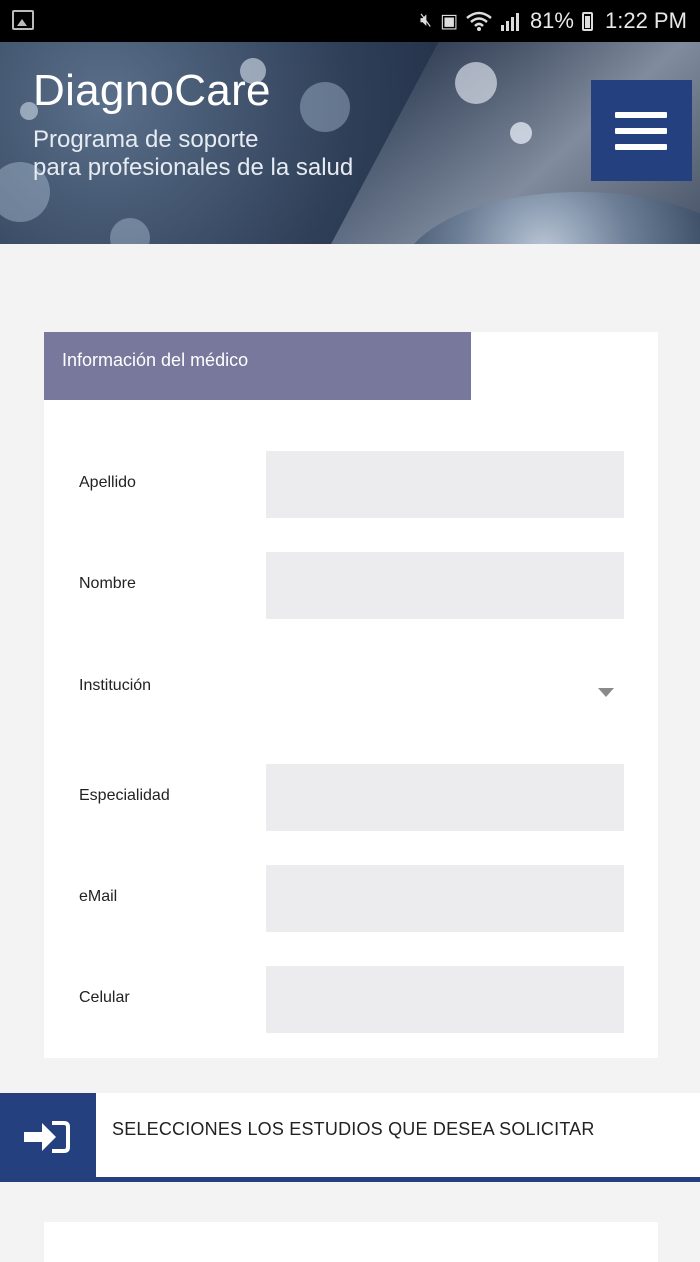  I want to click on step-icon-box, so click(48, 1137).